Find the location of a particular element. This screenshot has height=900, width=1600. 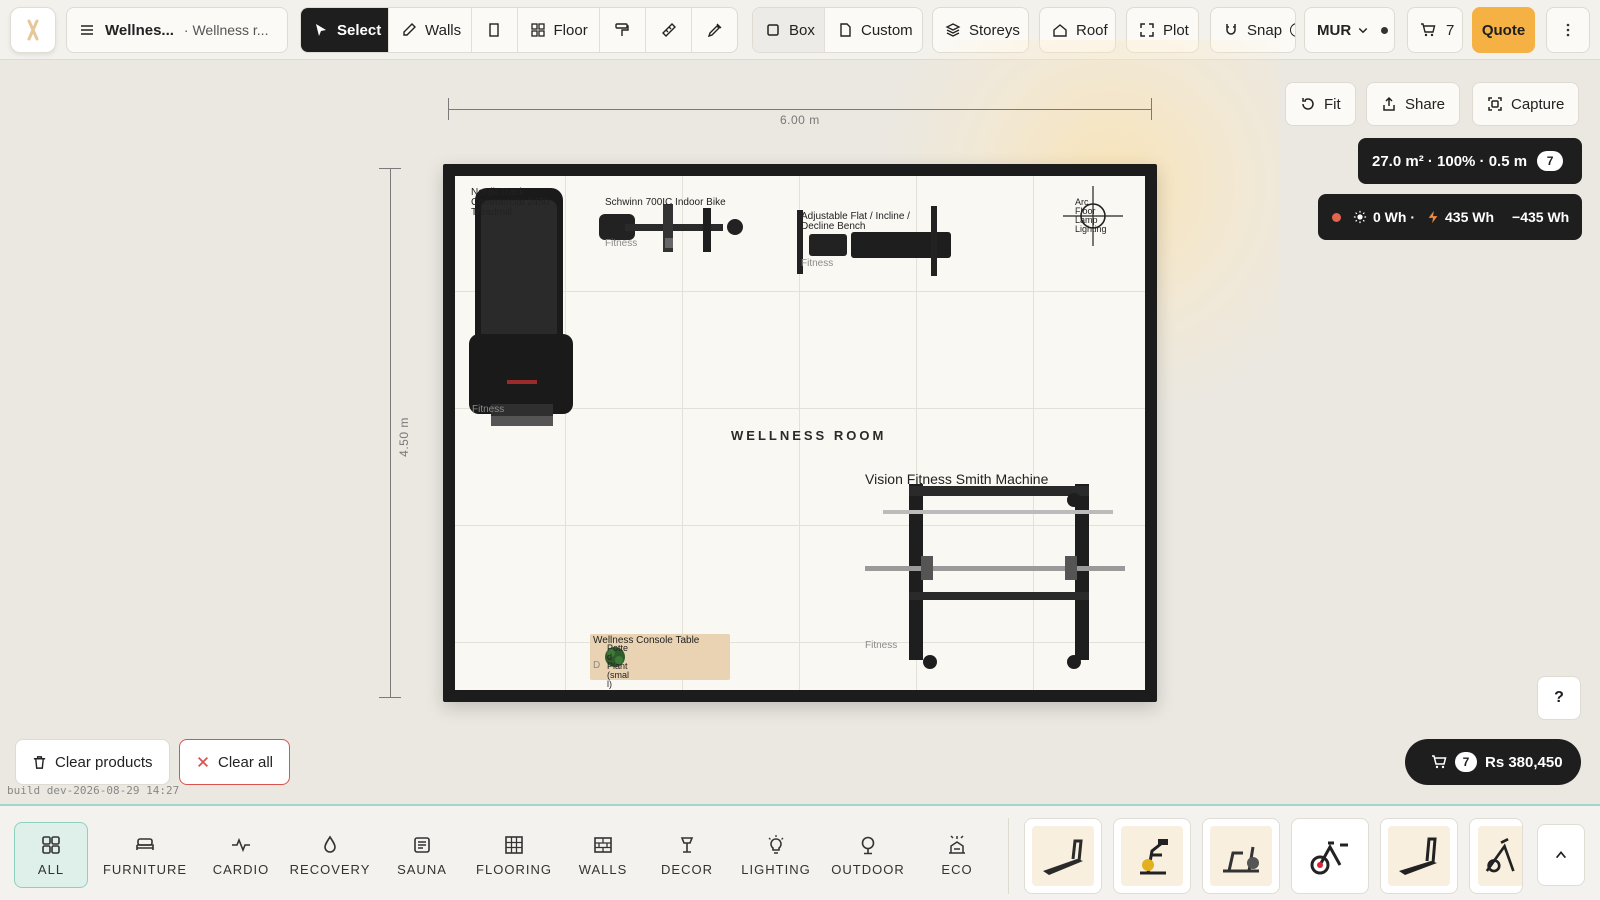

snap-button-inner: Snap is located at coordinates (1253, 30).